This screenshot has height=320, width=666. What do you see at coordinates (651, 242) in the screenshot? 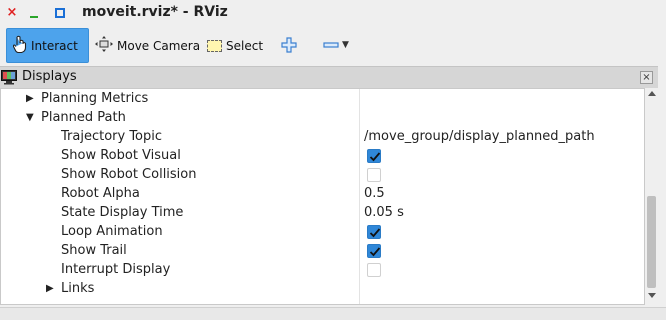
I see `scrollbar-thumb` at bounding box center [651, 242].